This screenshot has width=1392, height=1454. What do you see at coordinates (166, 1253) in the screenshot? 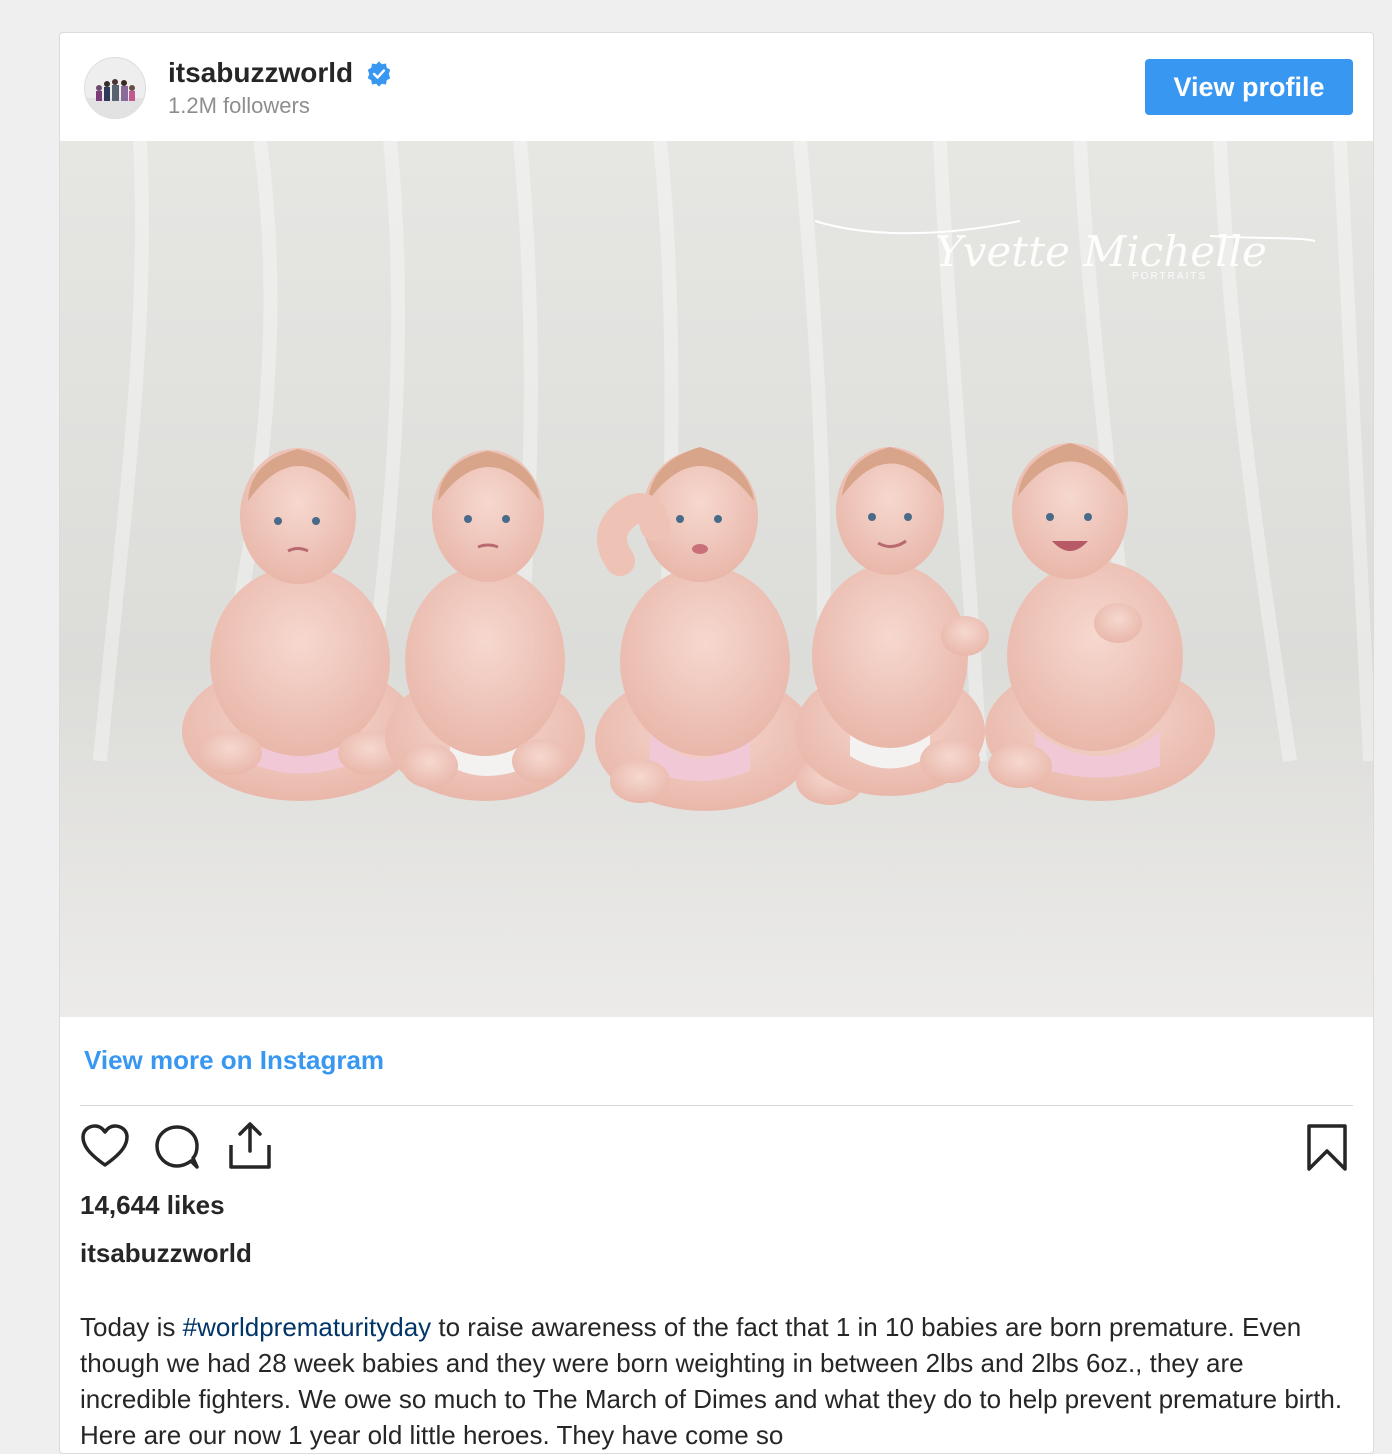
I see `caption-username: itsabuzzworld` at bounding box center [166, 1253].